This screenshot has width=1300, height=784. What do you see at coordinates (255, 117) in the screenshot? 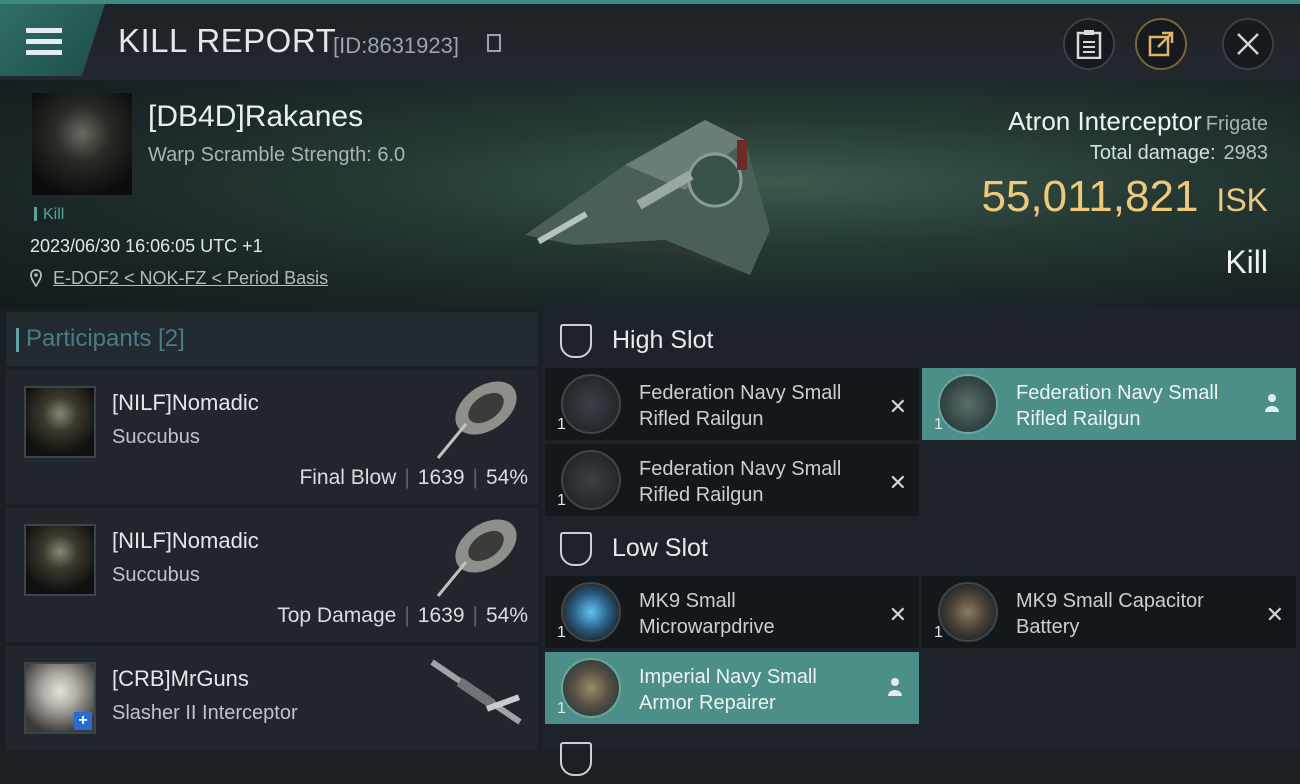
I see `victim-name: [DB4D]Rakanes` at bounding box center [255, 117].